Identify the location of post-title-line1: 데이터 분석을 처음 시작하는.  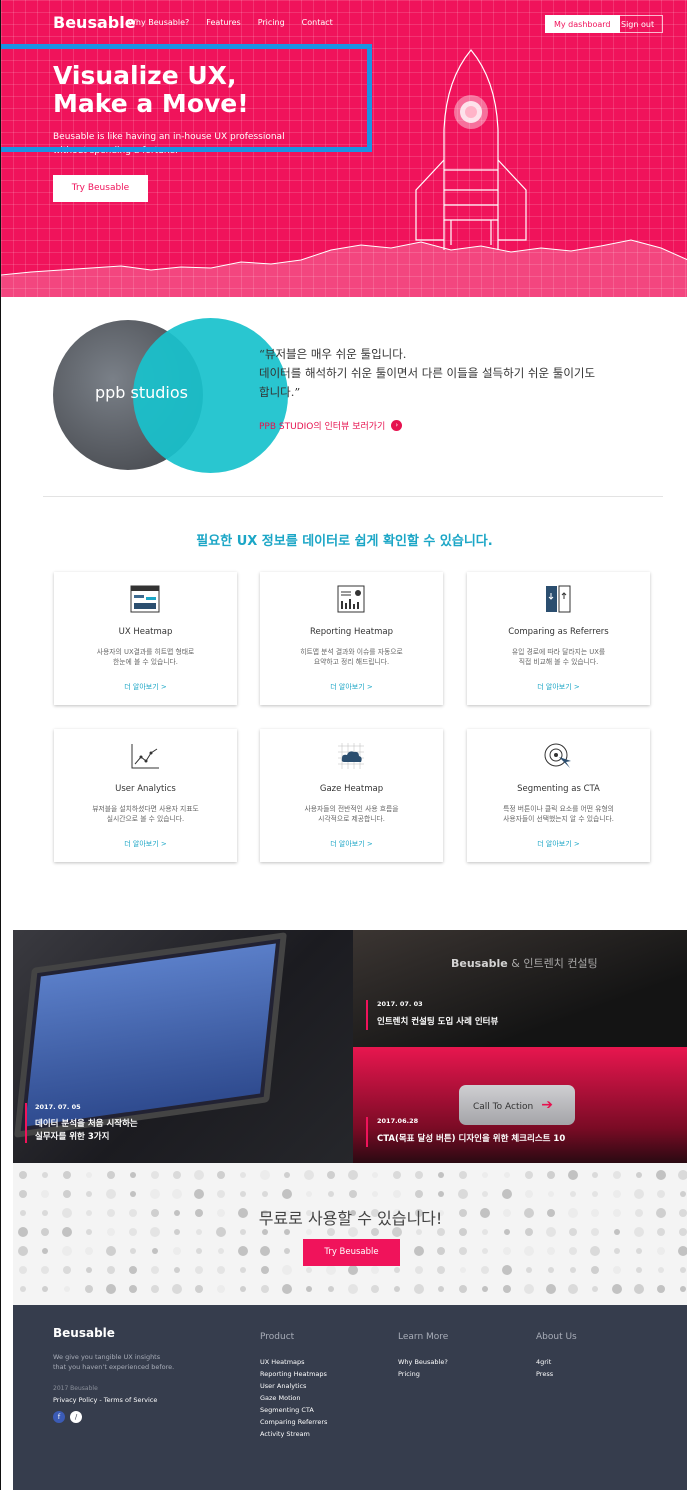
(86, 1124).